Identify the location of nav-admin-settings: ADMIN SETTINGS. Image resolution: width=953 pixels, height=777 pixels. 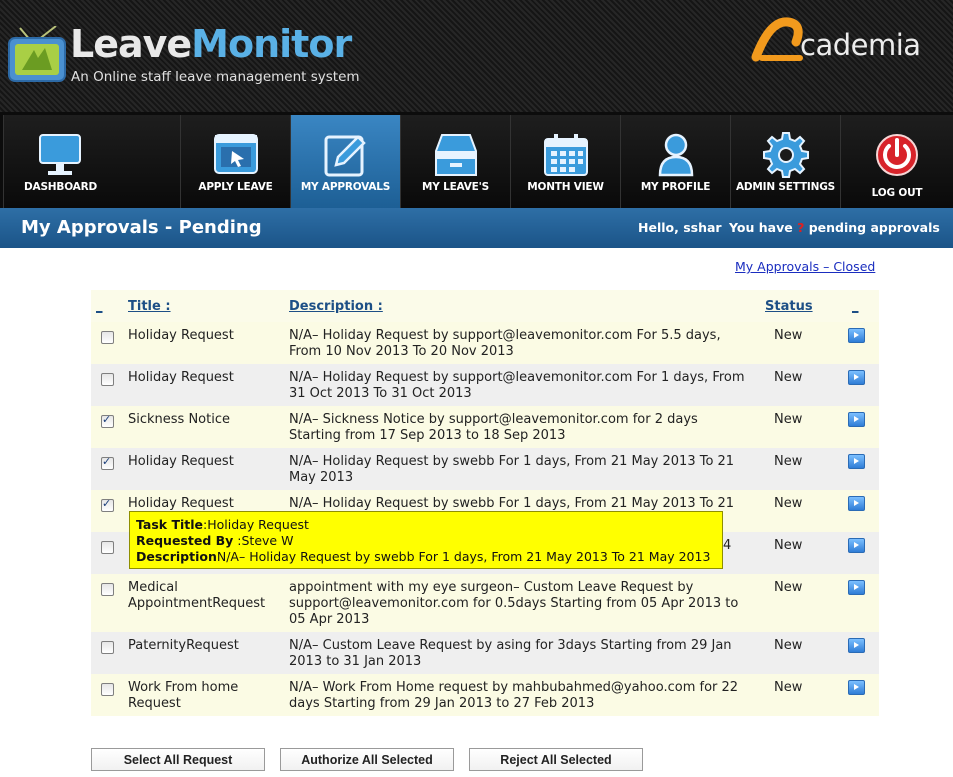
(785, 161).